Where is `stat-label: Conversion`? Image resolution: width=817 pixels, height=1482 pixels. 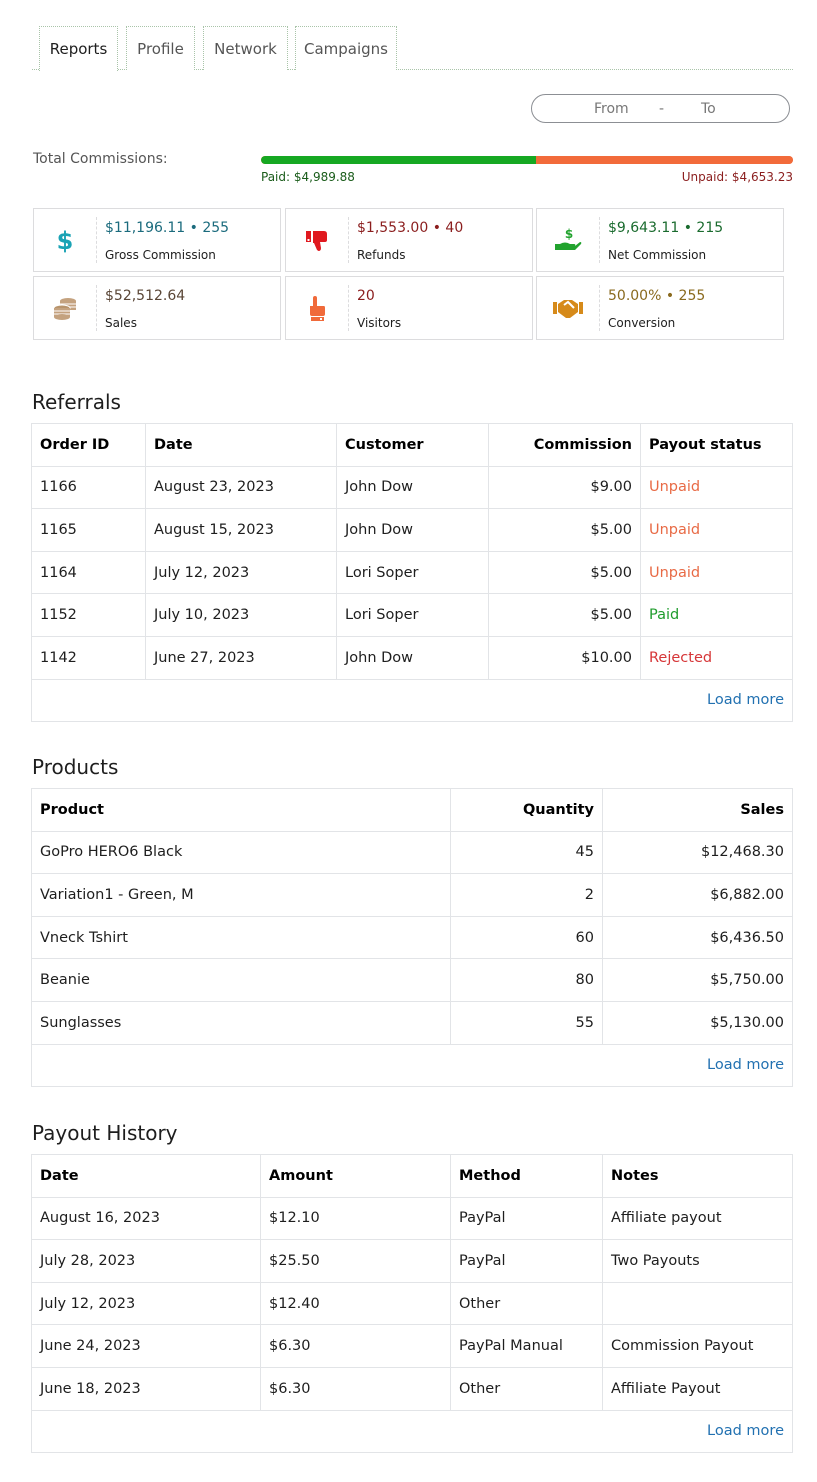 stat-label: Conversion is located at coordinates (642, 323).